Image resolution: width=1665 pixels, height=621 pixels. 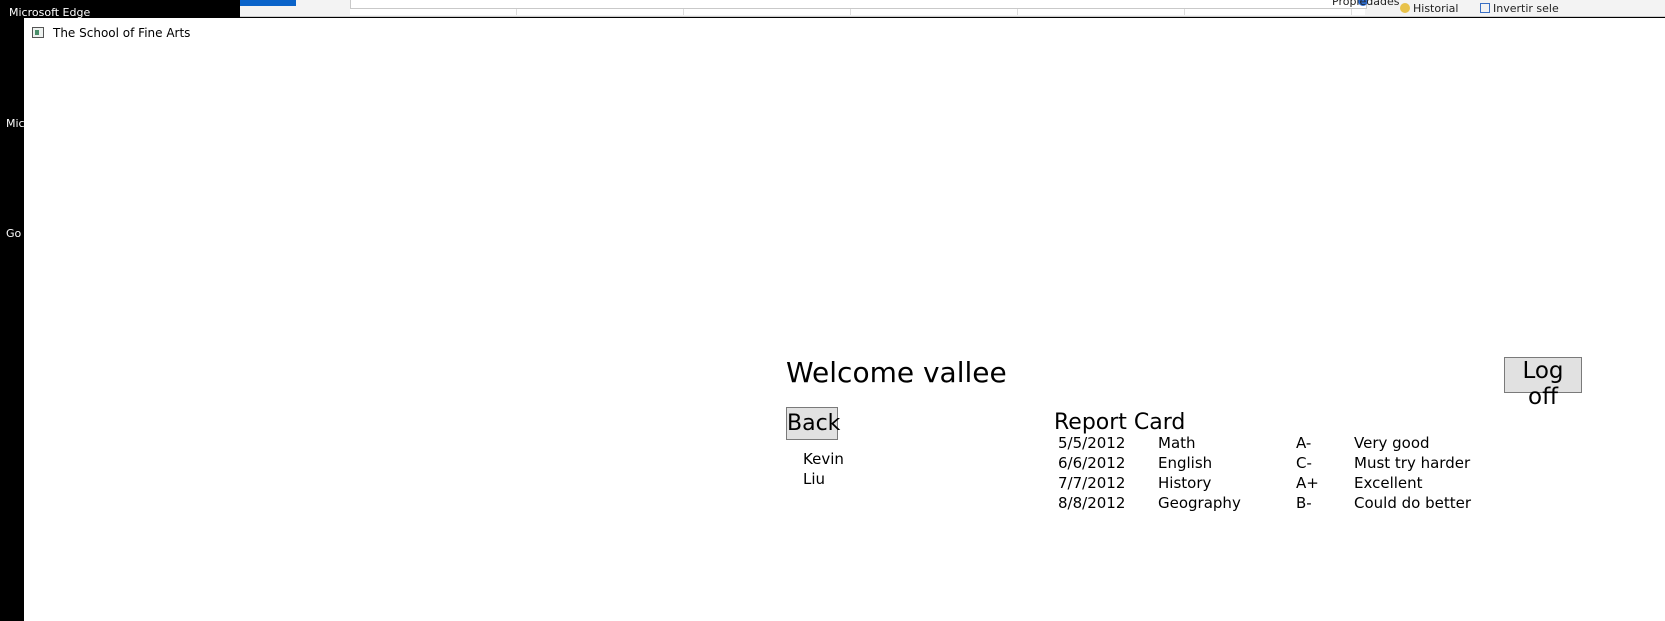 What do you see at coordinates (1304, 443) in the screenshot?
I see `report-grade: A-` at bounding box center [1304, 443].